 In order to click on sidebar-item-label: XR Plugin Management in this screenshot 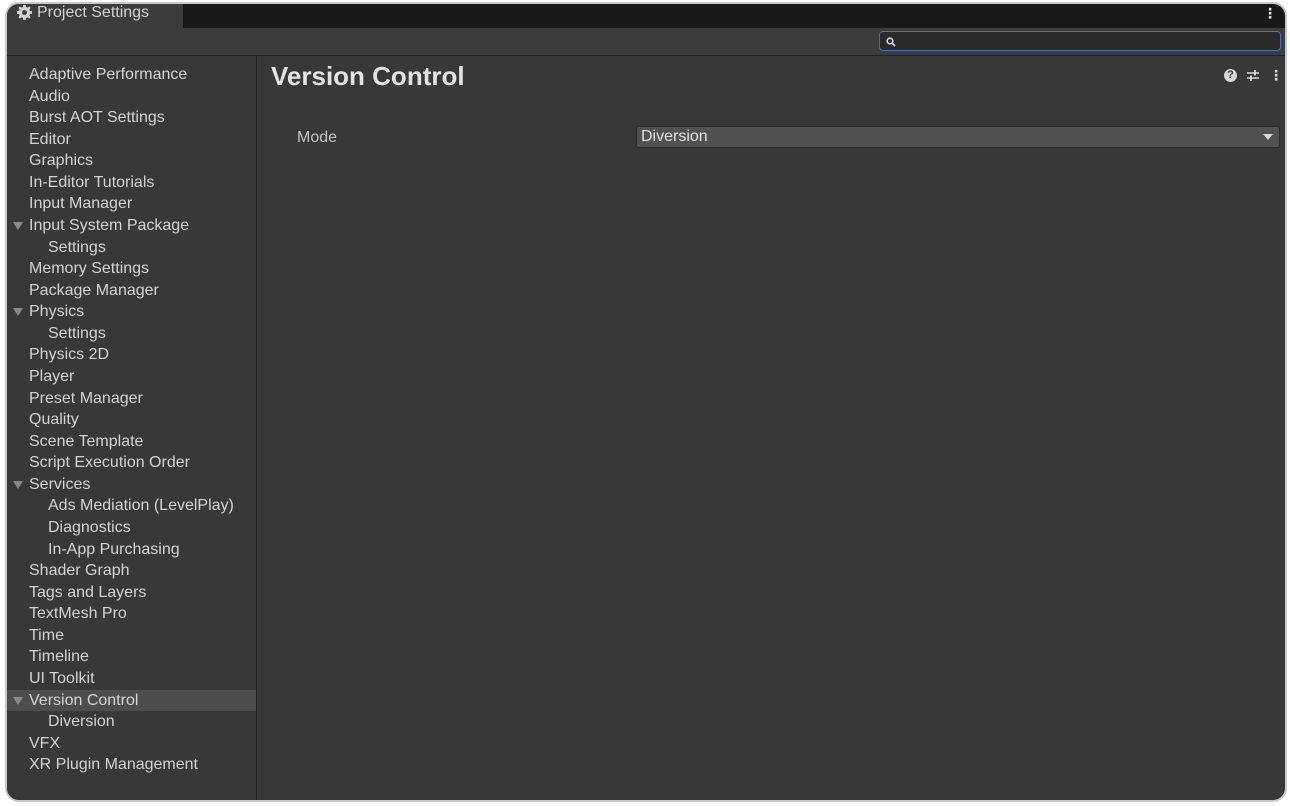, I will do `click(113, 765)`.